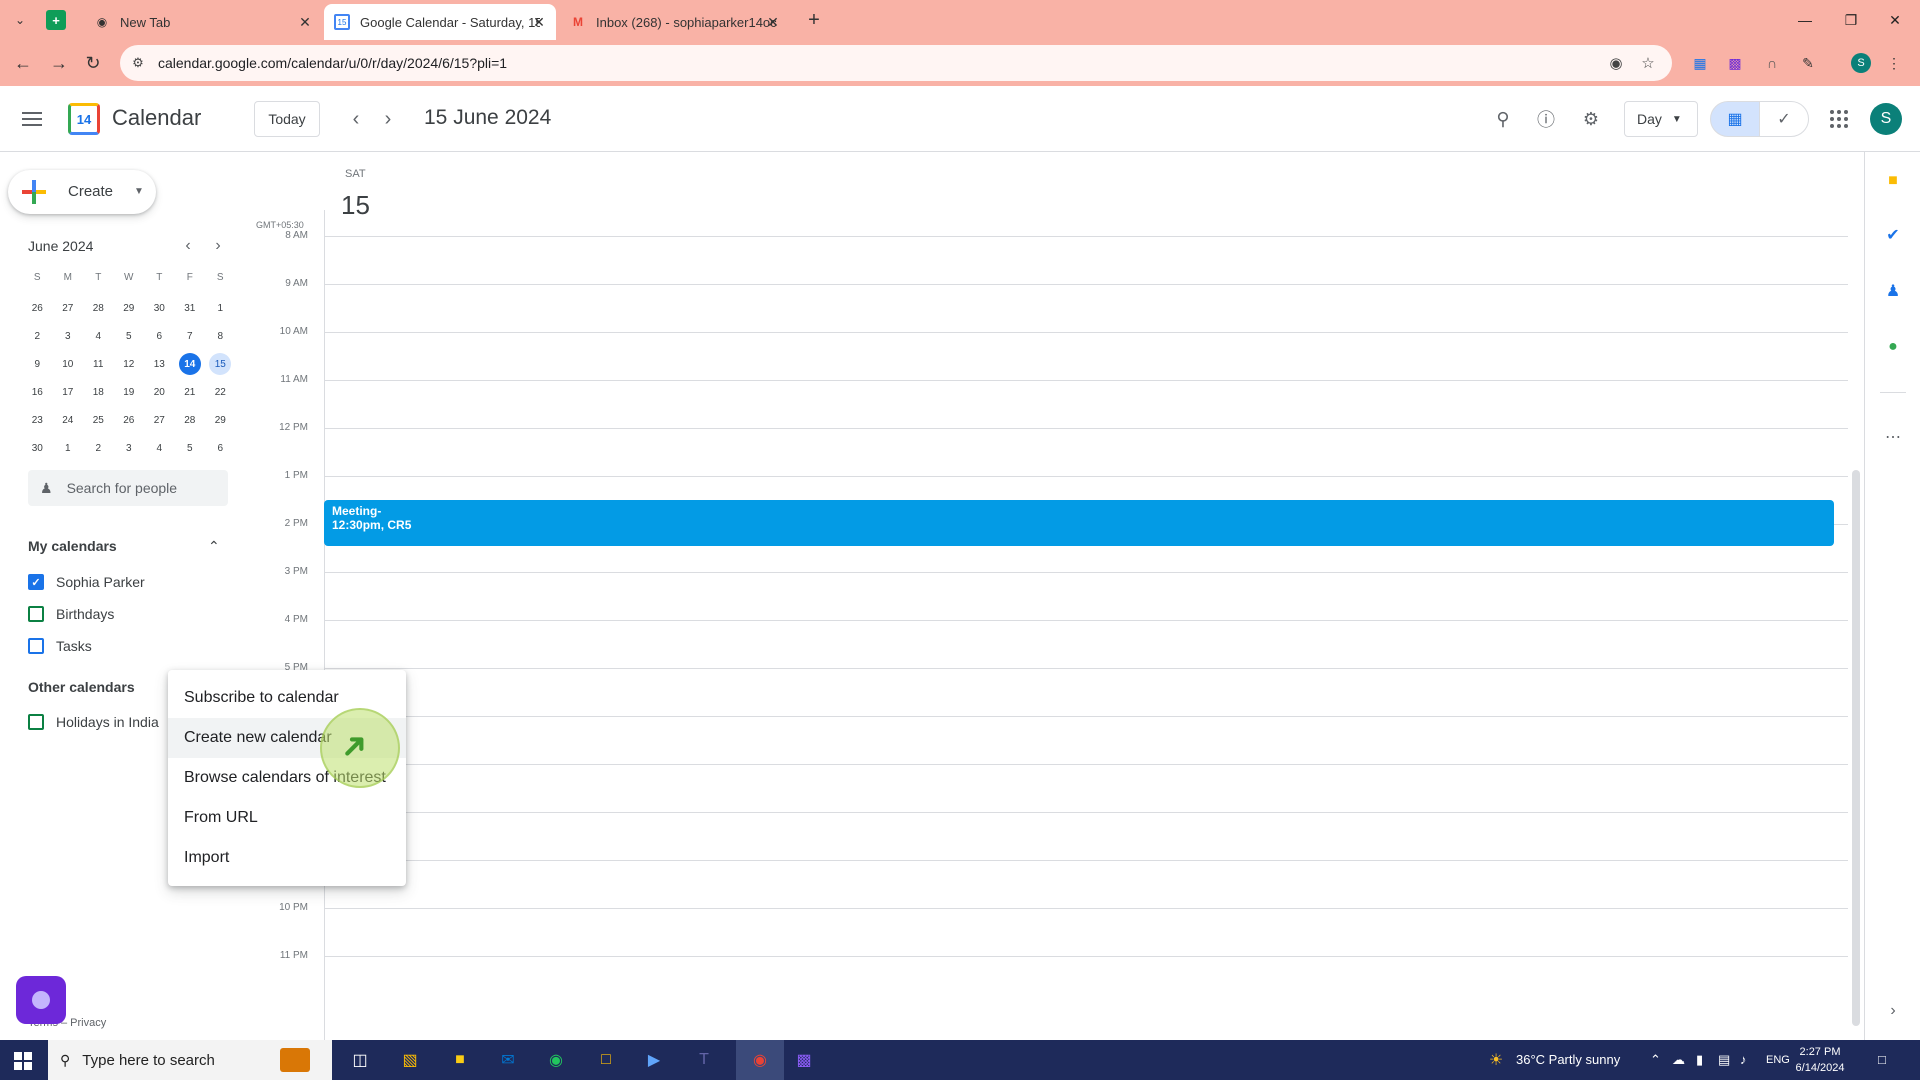  I want to click on file-explorer-icon: ▧, so click(410, 1060).